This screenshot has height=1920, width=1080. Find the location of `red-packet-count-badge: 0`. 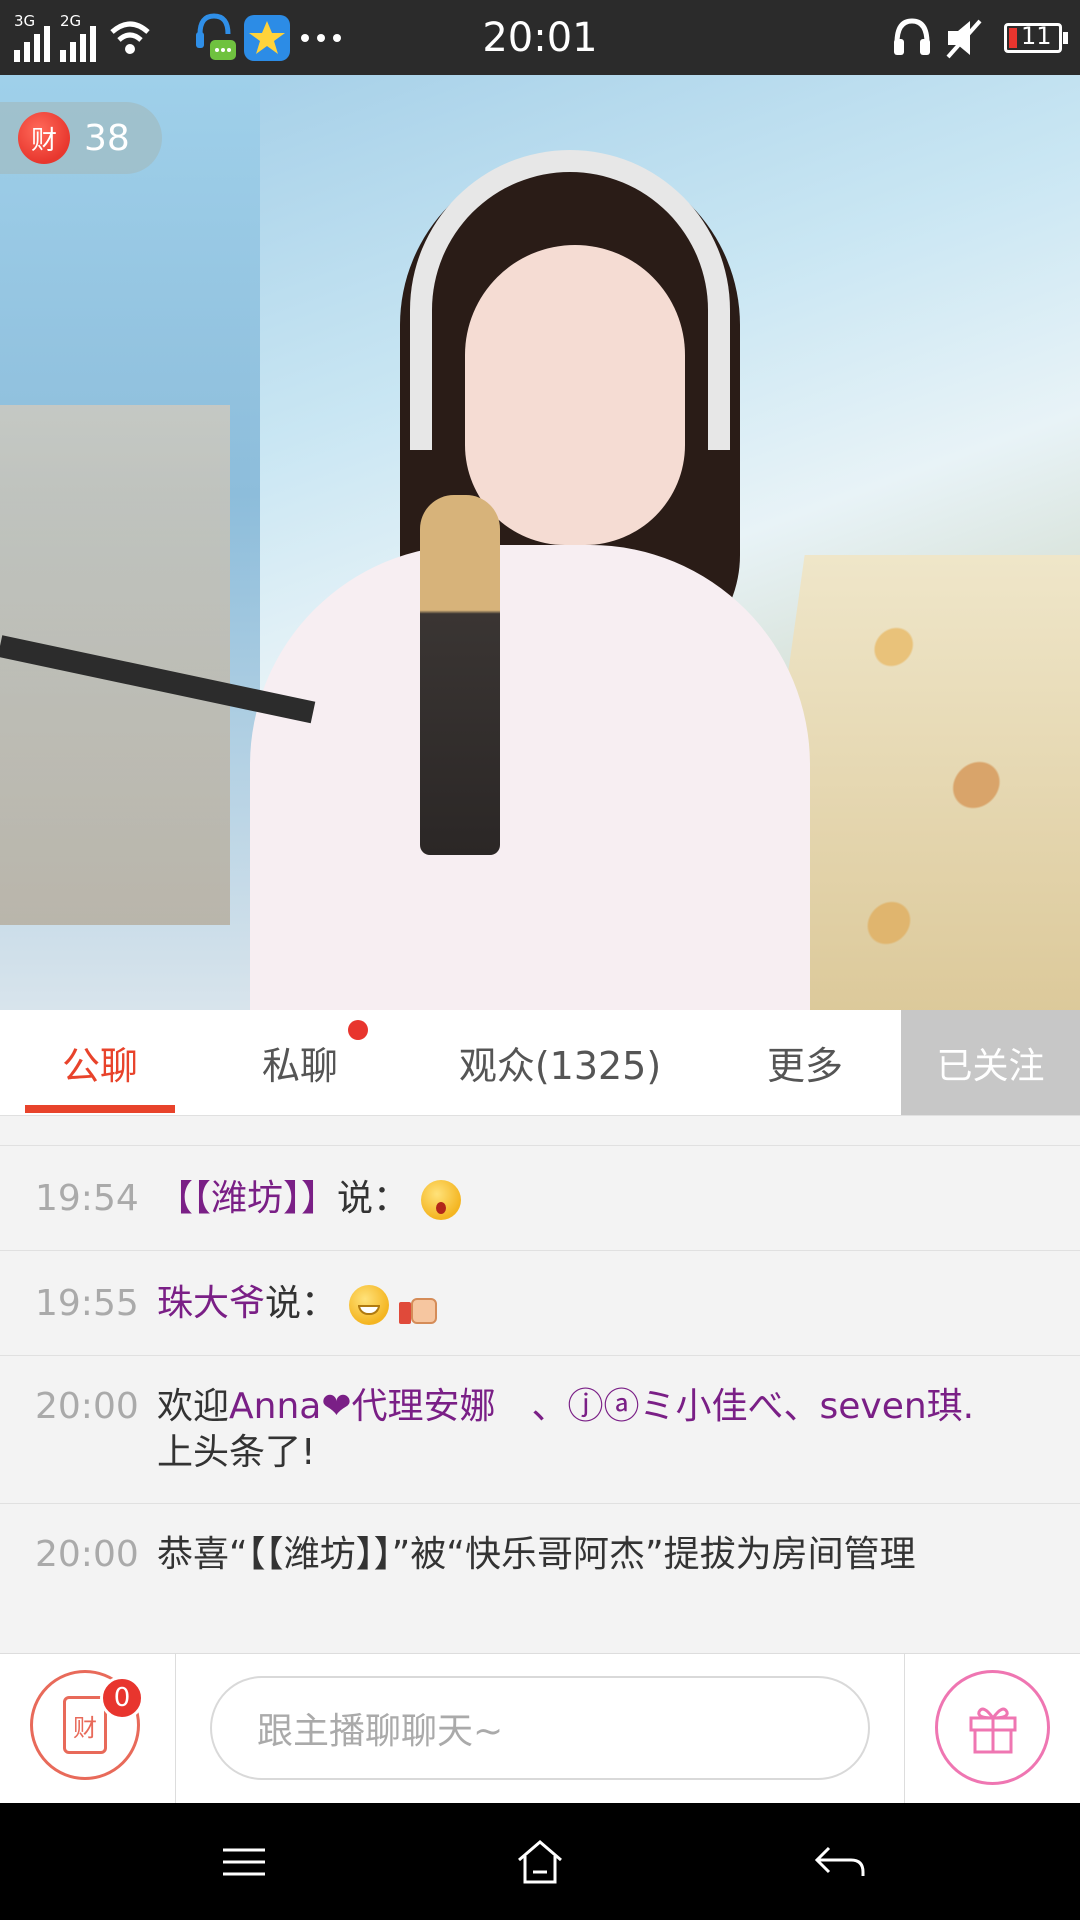

red-packet-count-badge: 0 is located at coordinates (122, 1698).